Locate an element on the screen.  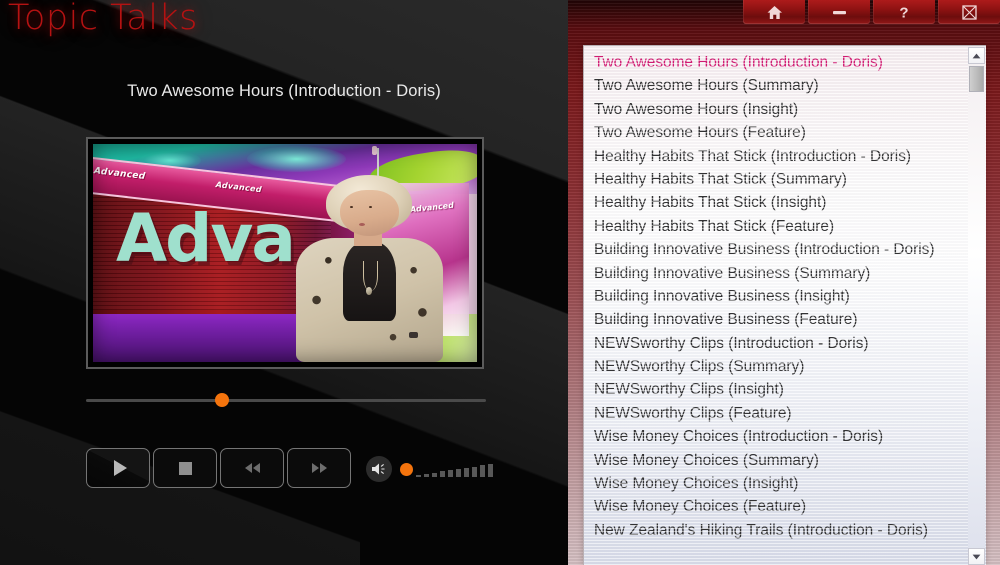
chevron-down-icon is located at coordinates (976, 556).